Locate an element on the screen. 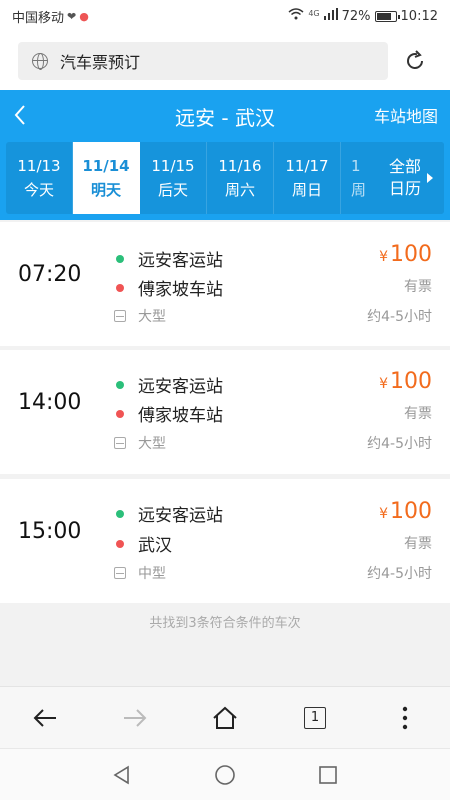 The width and height of the screenshot is (450, 800). full-calendar-button: 全部 日历 is located at coordinates (411, 178).